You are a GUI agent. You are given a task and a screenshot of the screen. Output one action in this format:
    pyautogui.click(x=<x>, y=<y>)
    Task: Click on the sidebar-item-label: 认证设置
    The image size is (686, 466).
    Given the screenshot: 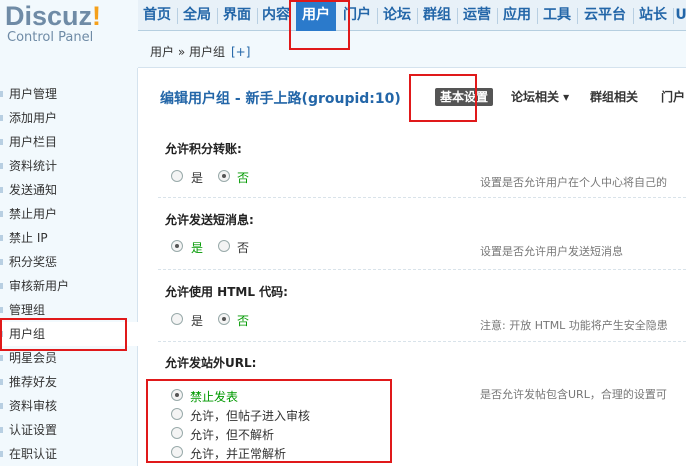 What is the action you would take?
    pyautogui.click(x=33, y=430)
    